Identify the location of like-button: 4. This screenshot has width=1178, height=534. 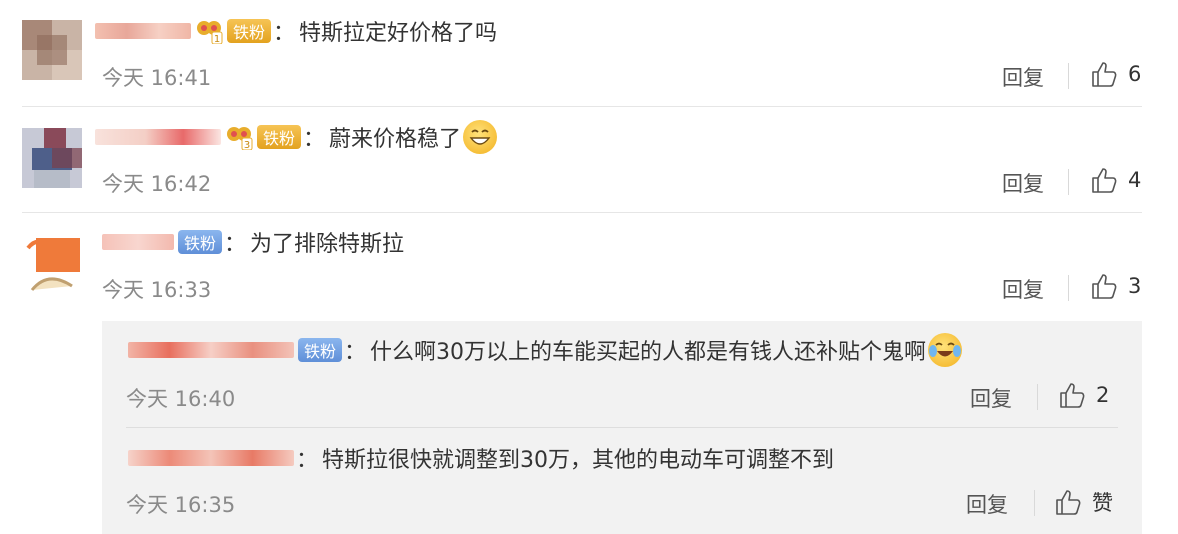
(1115, 180).